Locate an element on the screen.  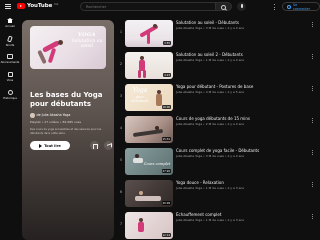
video-title: Échauffement complet is located at coordinates (243, 214).